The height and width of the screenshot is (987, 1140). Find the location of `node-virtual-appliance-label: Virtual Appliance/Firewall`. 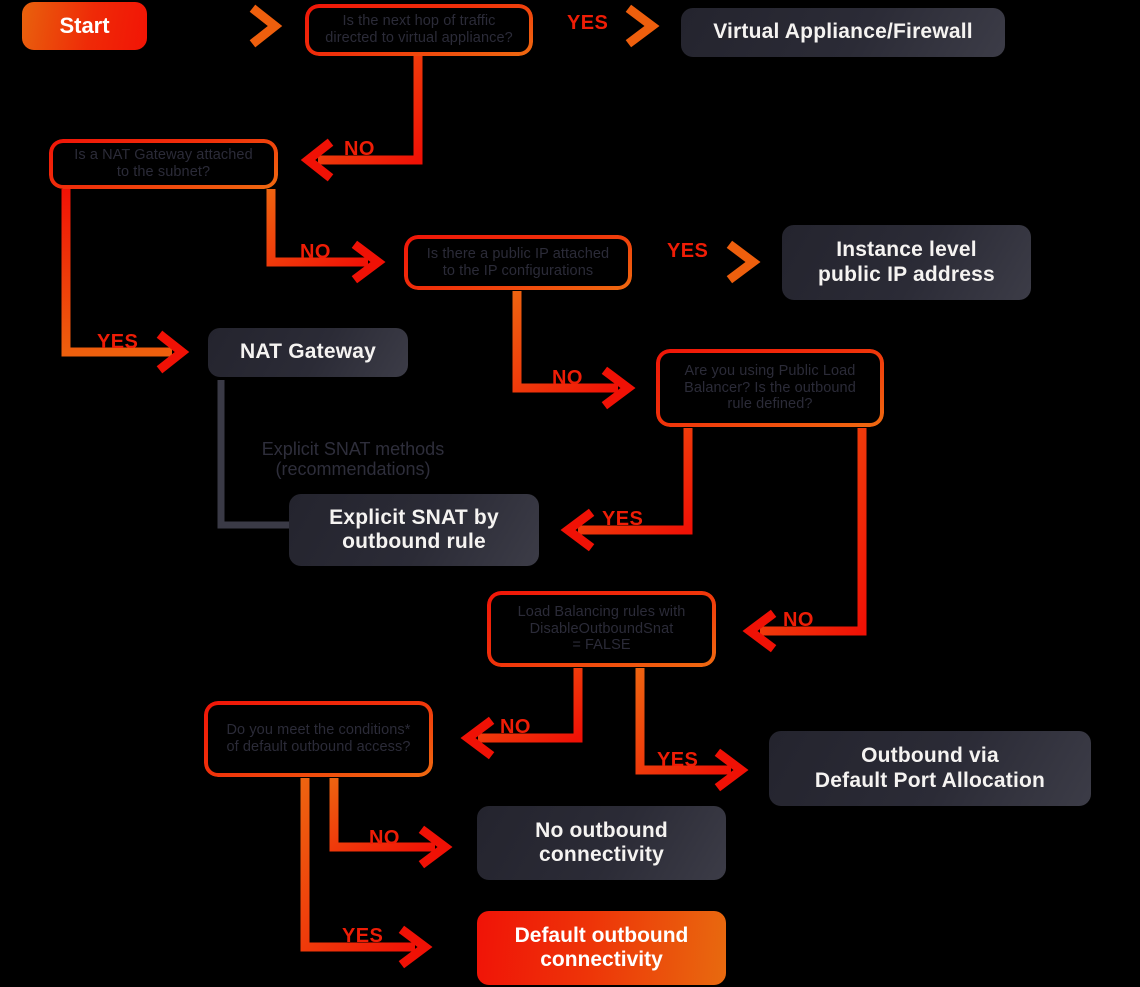

node-virtual-appliance-label: Virtual Appliance/Firewall is located at coordinates (843, 32).